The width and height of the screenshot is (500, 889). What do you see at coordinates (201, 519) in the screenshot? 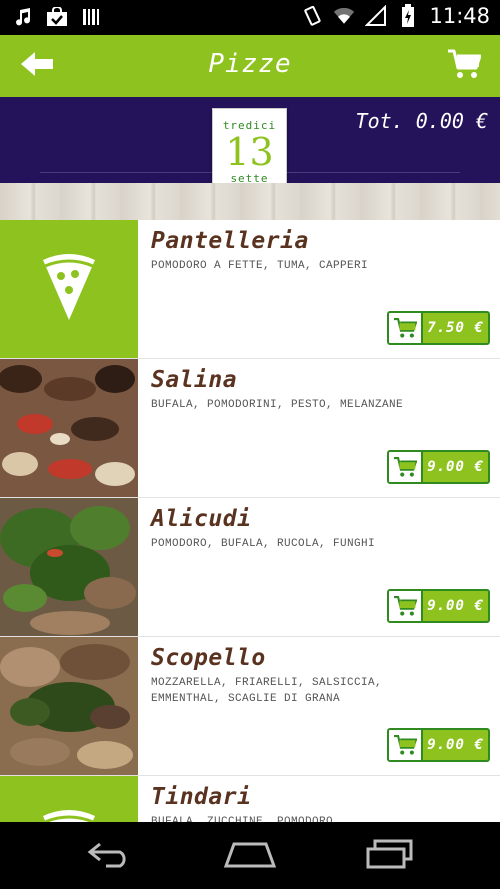
I see `pizza-name: Alicudi` at bounding box center [201, 519].